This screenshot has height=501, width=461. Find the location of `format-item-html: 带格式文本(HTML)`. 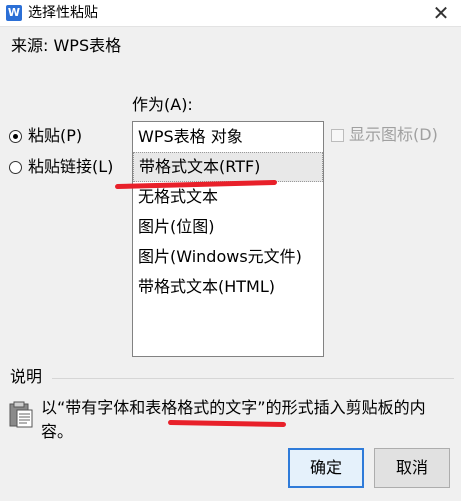

format-item-html: 带格式文本(HTML) is located at coordinates (228, 287).